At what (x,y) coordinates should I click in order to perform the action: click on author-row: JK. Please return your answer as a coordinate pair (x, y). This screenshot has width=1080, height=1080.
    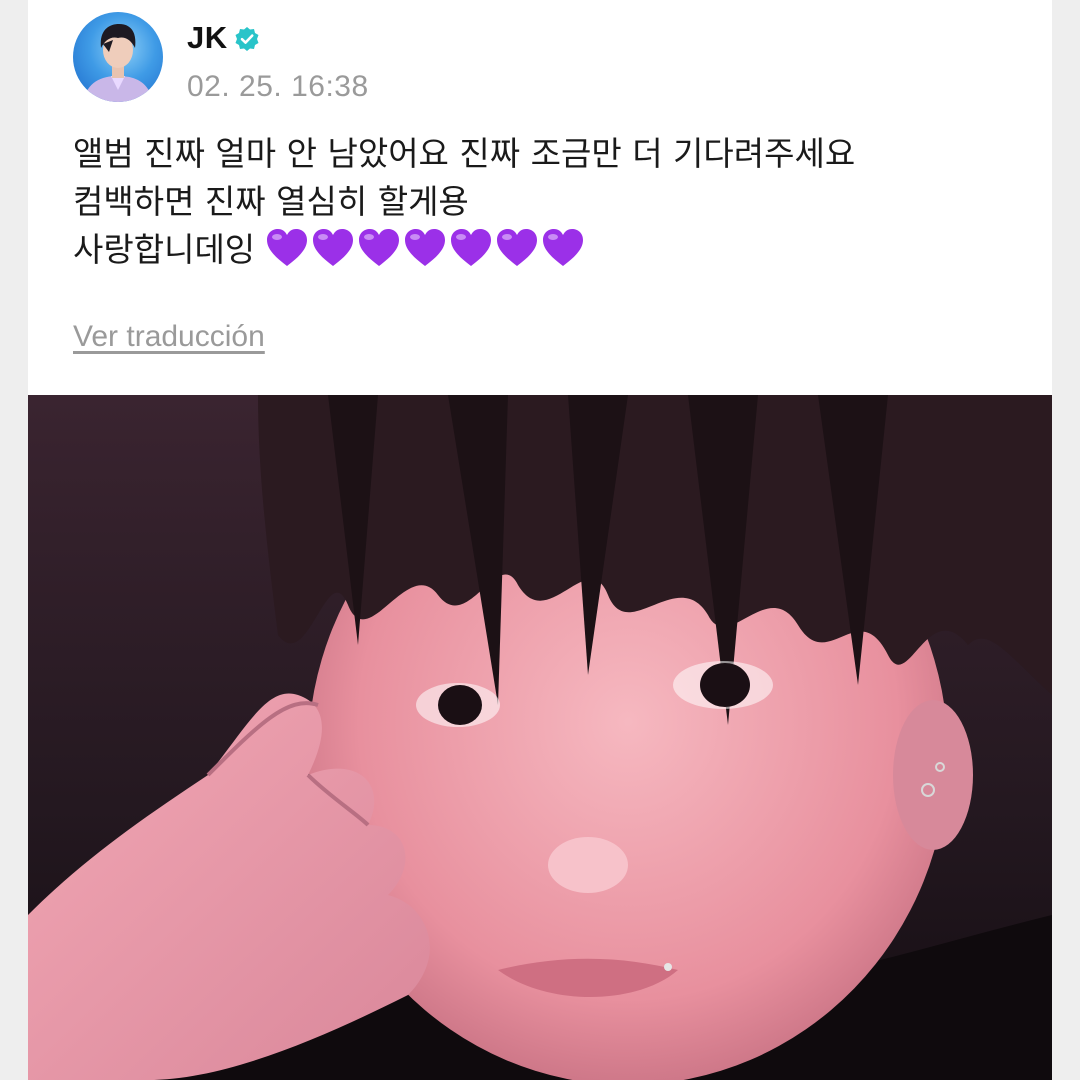
    Looking at the image, I should click on (278, 38).